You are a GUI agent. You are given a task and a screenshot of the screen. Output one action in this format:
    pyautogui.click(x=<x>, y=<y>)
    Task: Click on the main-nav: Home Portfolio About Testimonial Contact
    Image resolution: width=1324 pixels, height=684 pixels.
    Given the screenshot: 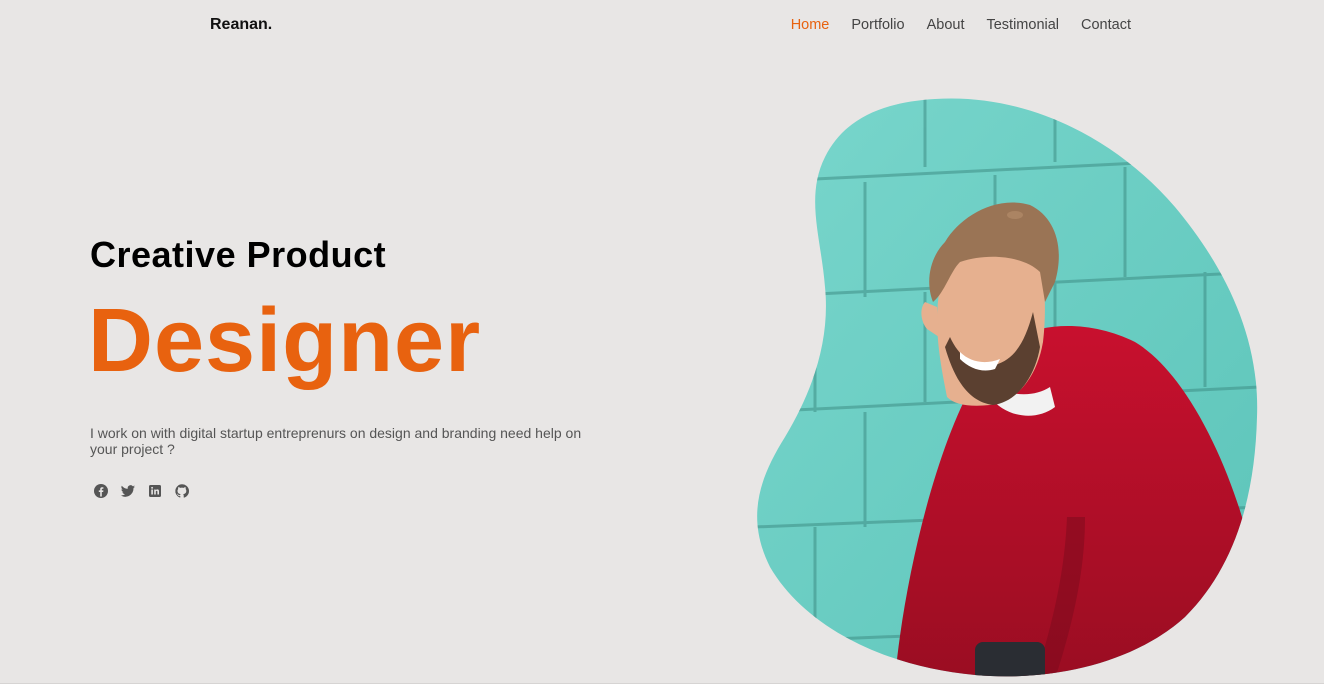 What is the action you would take?
    pyautogui.click(x=961, y=25)
    